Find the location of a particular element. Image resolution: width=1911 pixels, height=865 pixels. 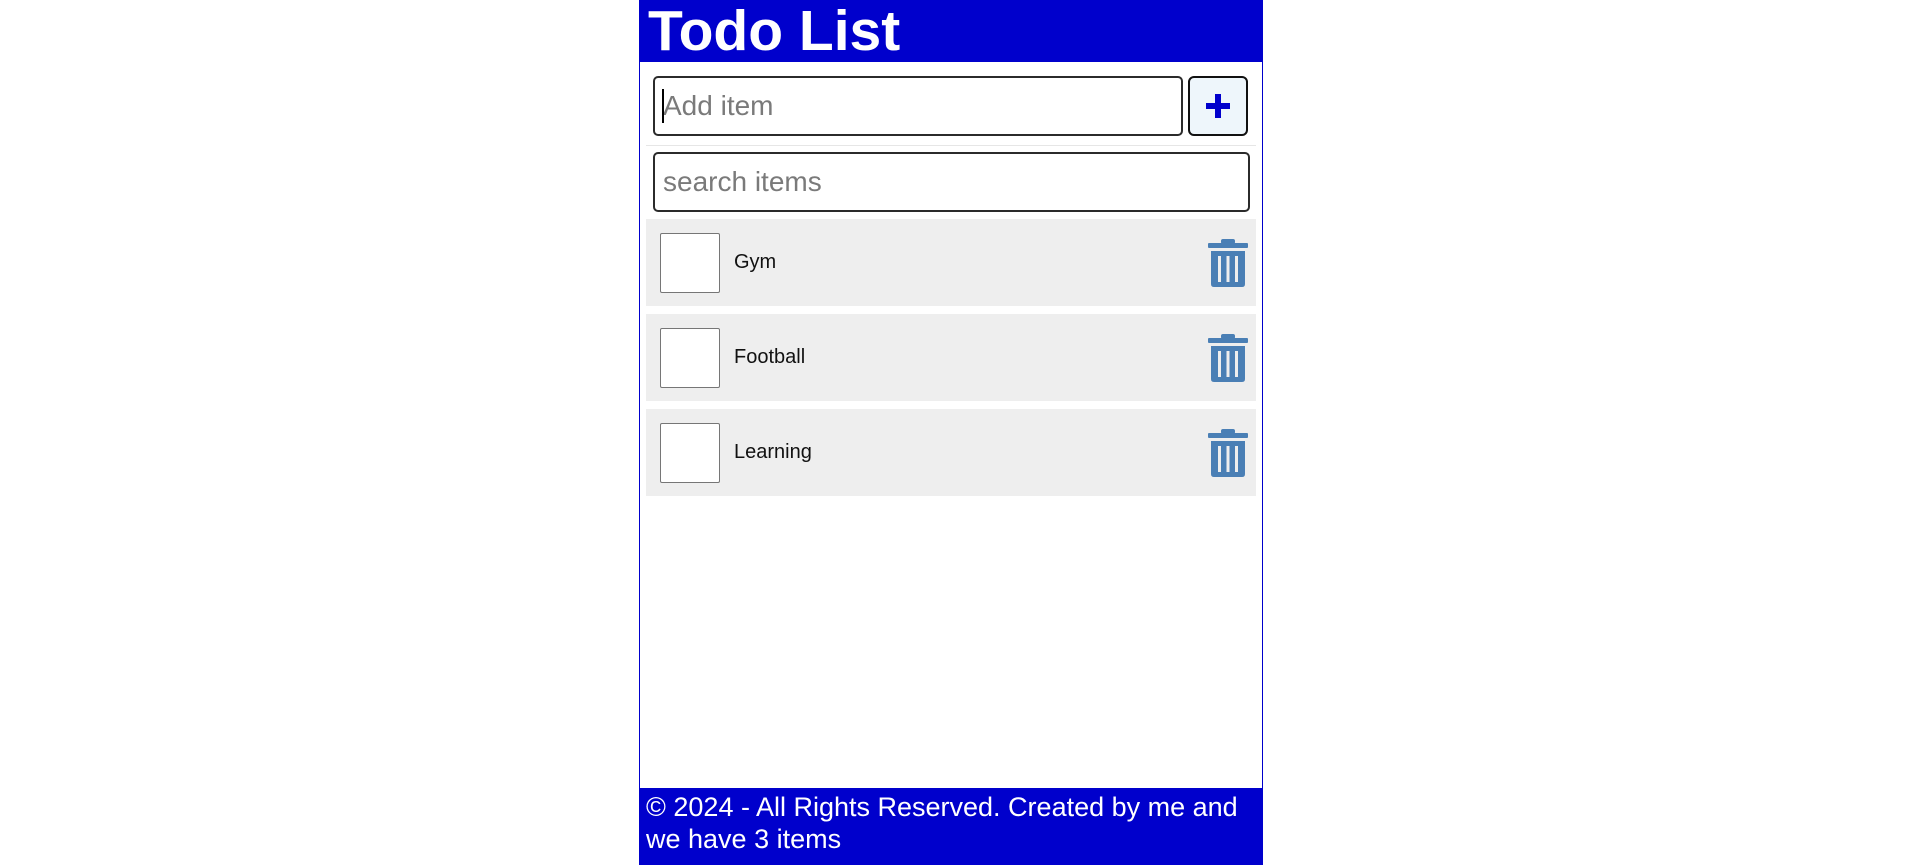

add-item-button is located at coordinates (1218, 106).